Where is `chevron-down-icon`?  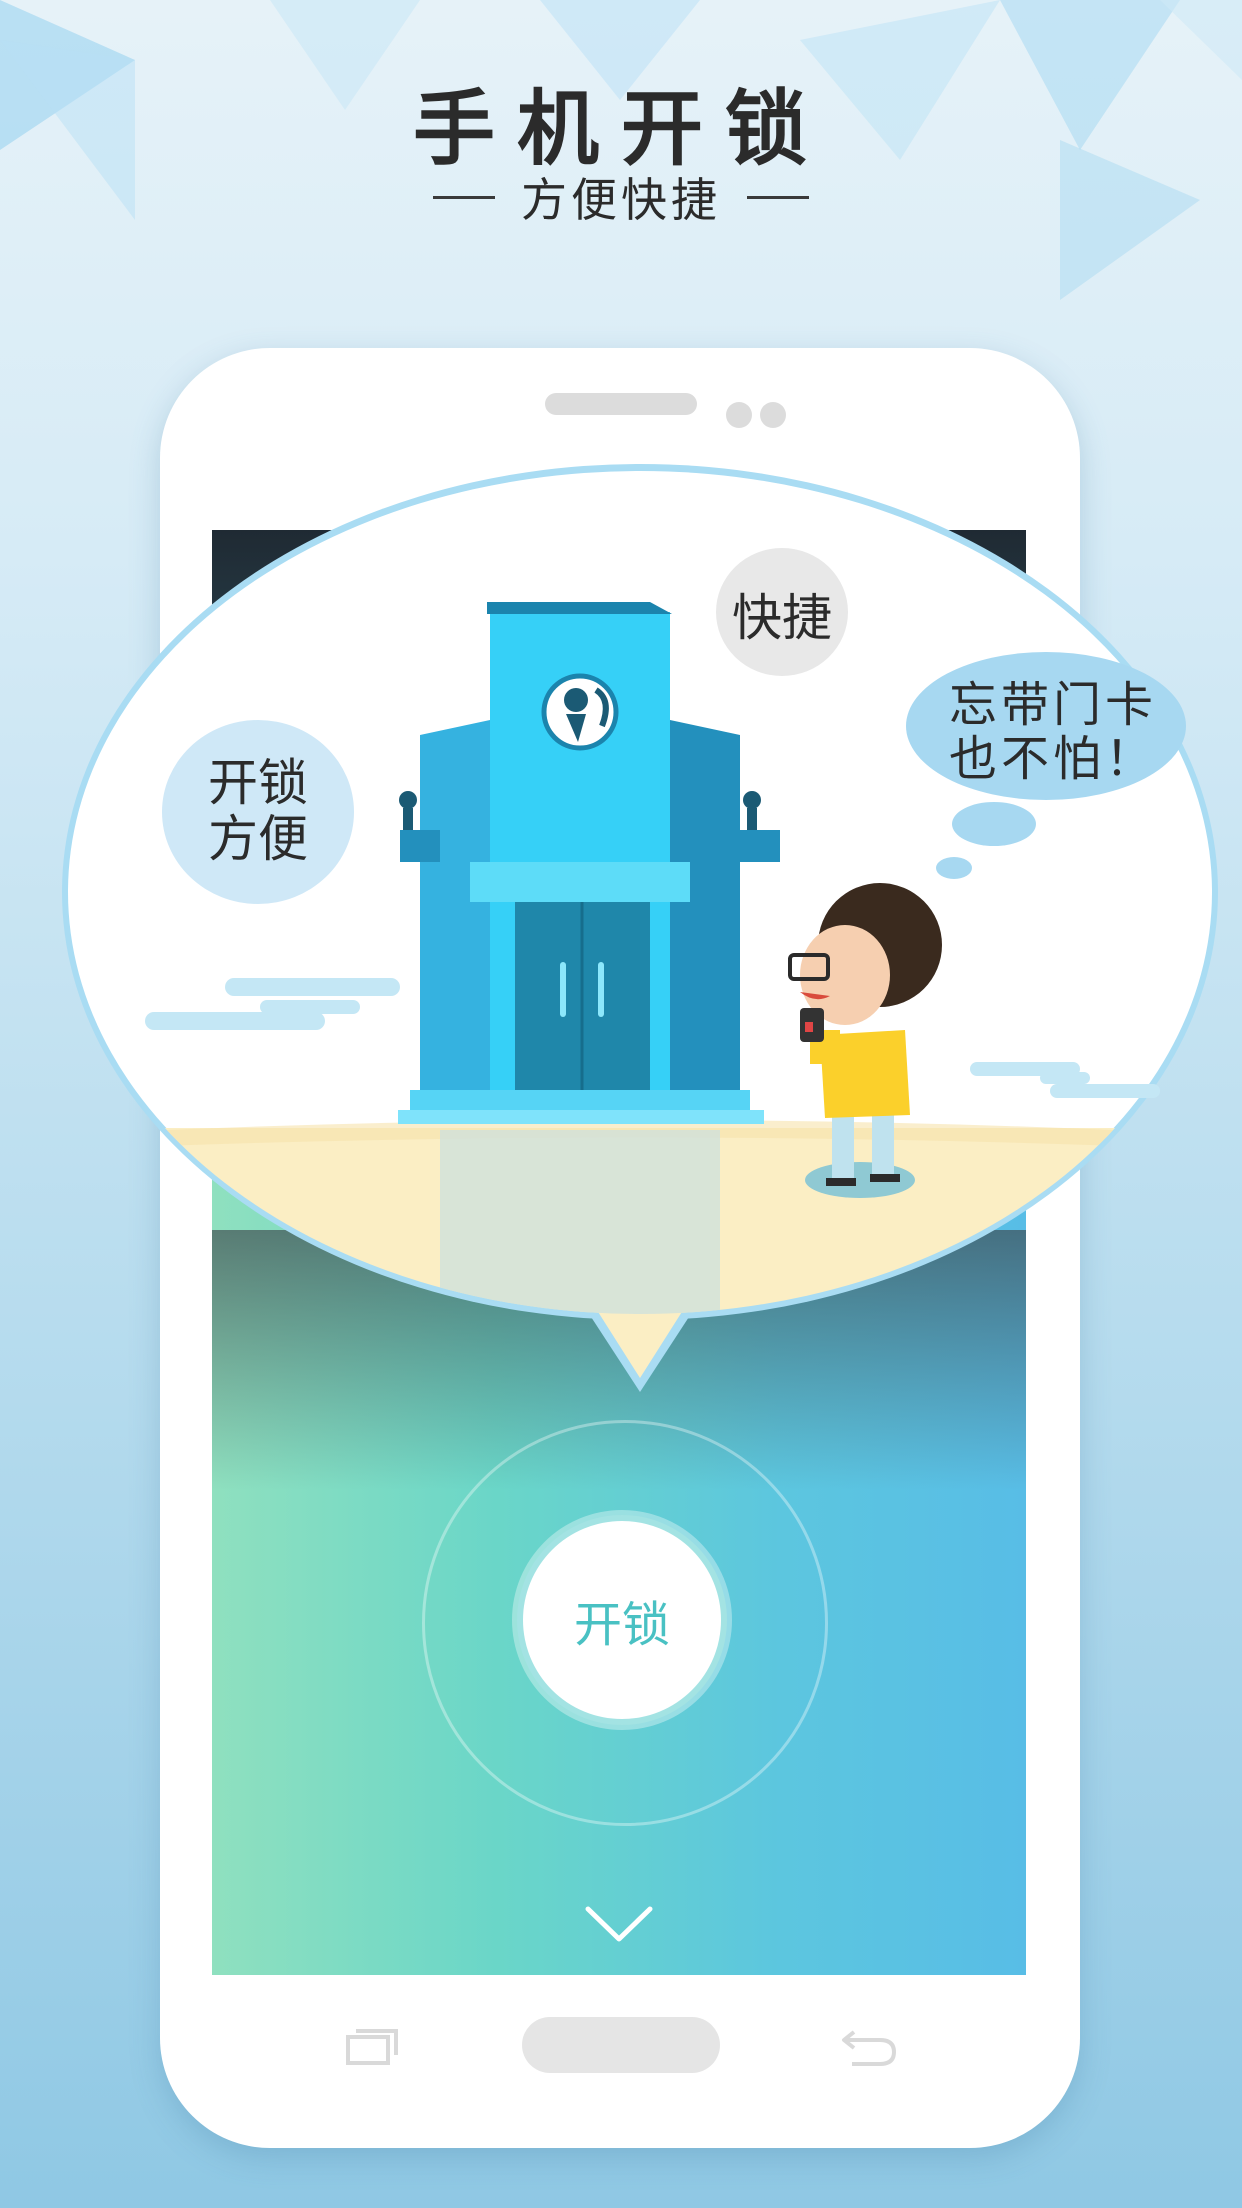
chevron-down-icon is located at coordinates (619, 1925).